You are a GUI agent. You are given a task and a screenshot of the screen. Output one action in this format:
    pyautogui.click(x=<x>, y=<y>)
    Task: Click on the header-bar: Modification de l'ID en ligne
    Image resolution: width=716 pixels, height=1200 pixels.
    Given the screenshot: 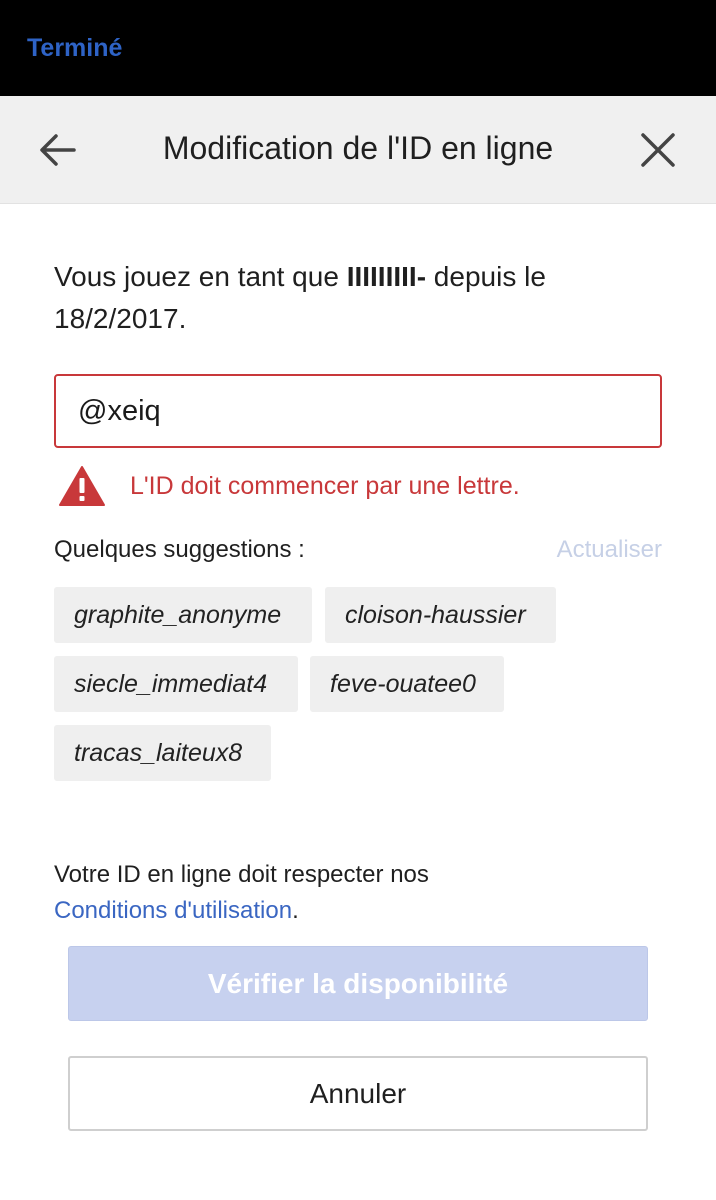 What is the action you would take?
    pyautogui.click(x=358, y=150)
    